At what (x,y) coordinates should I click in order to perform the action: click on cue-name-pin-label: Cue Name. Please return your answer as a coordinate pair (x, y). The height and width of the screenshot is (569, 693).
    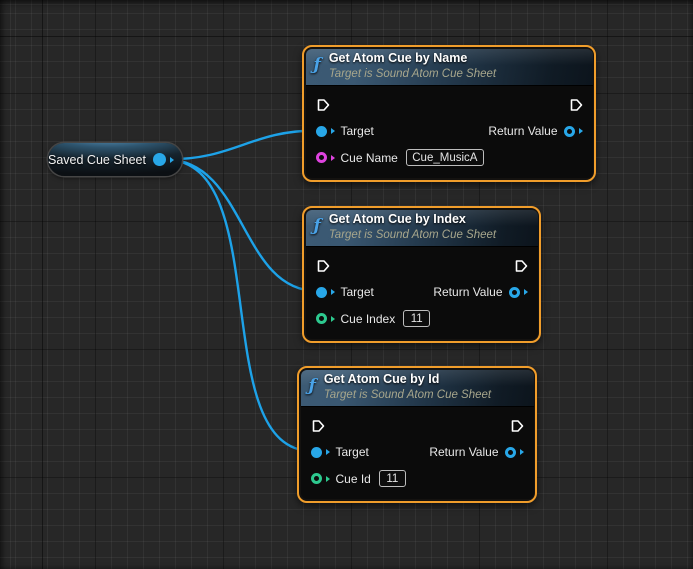
    Looking at the image, I should click on (369, 157).